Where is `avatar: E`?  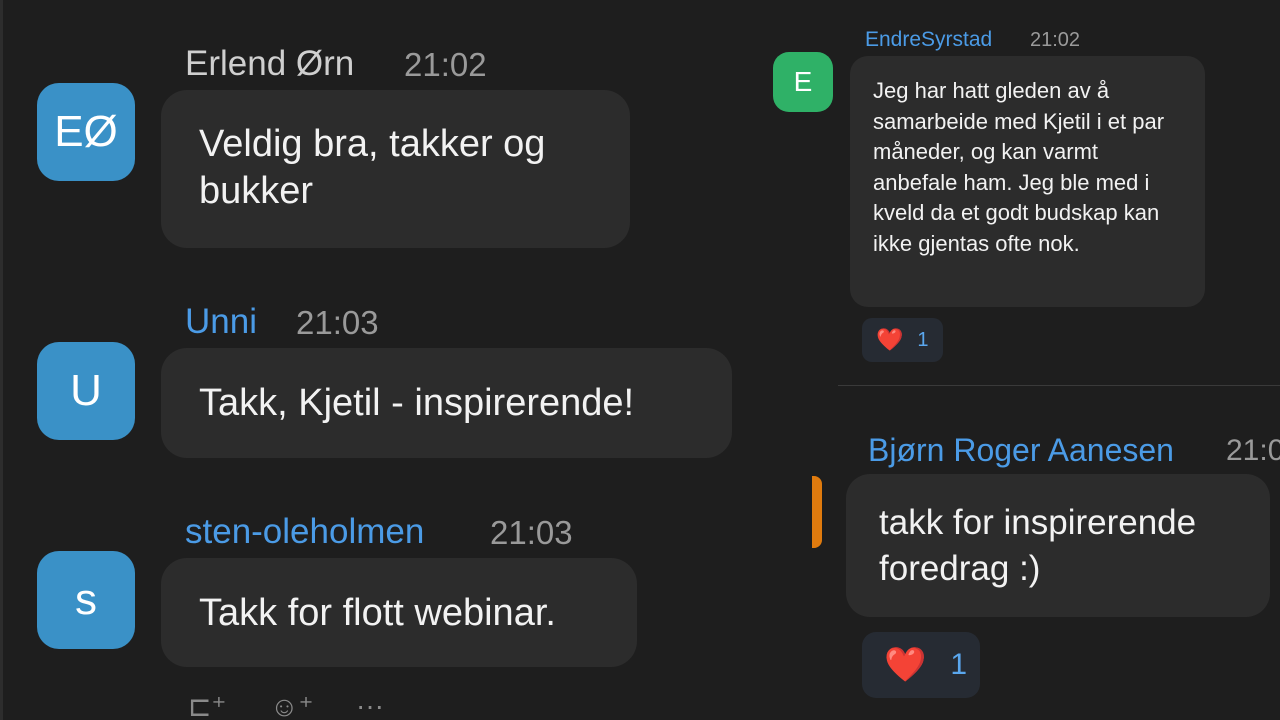
avatar: E is located at coordinates (803, 82).